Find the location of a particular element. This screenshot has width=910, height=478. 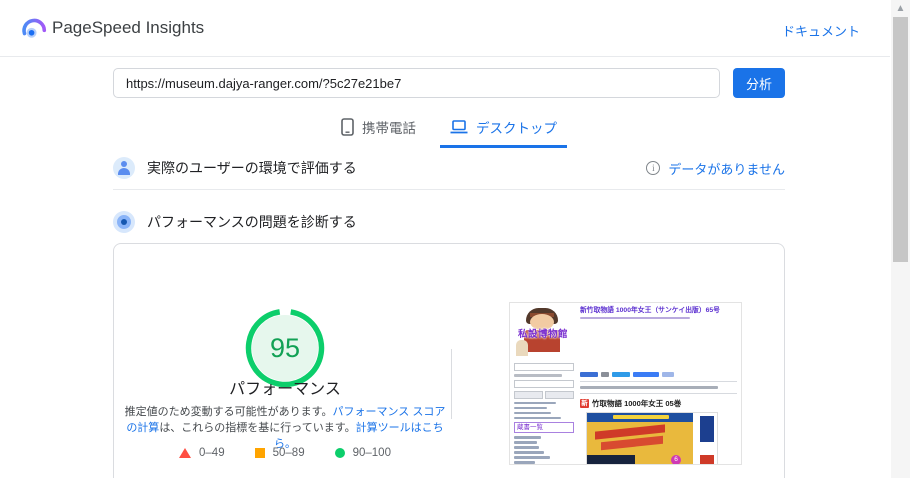

cover-spine-bottom is located at coordinates (707, 459).